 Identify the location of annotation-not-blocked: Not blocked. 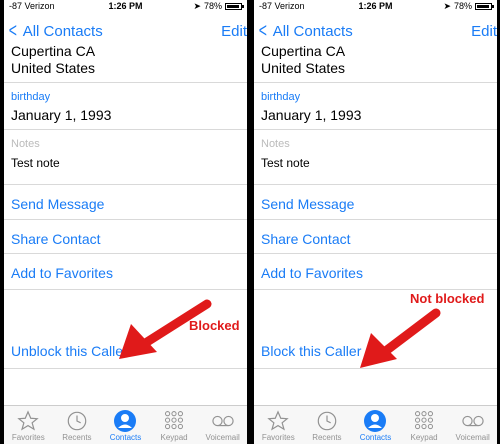
(447, 298).